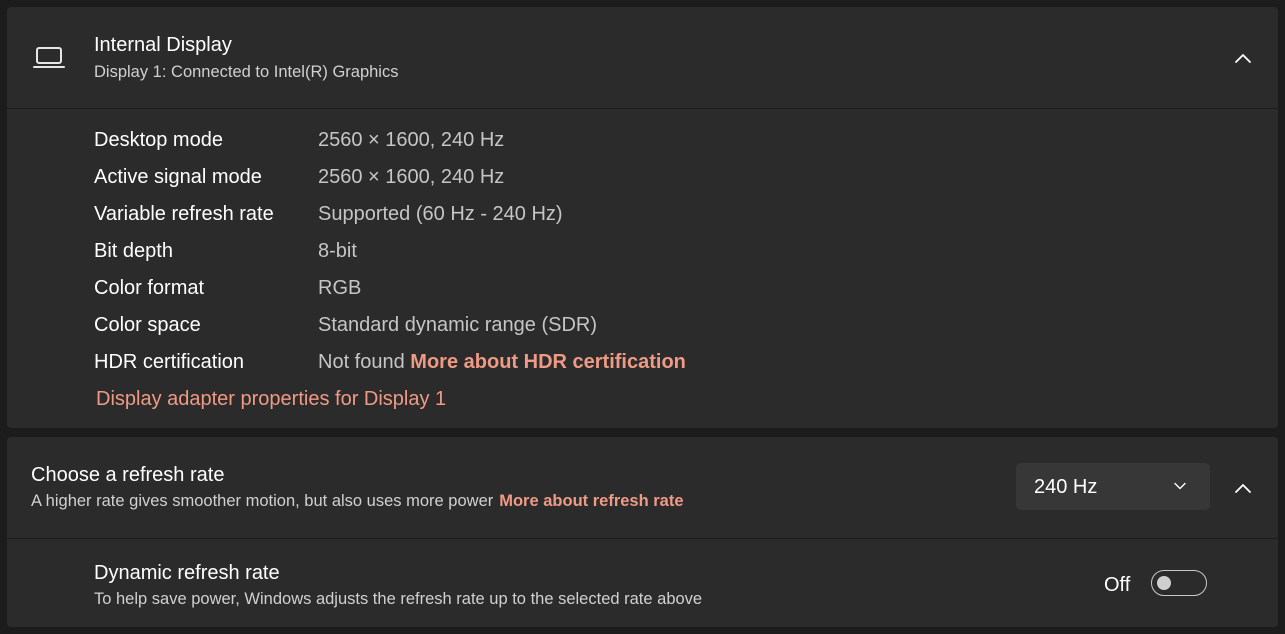  I want to click on color-format-label: Color format, so click(149, 288).